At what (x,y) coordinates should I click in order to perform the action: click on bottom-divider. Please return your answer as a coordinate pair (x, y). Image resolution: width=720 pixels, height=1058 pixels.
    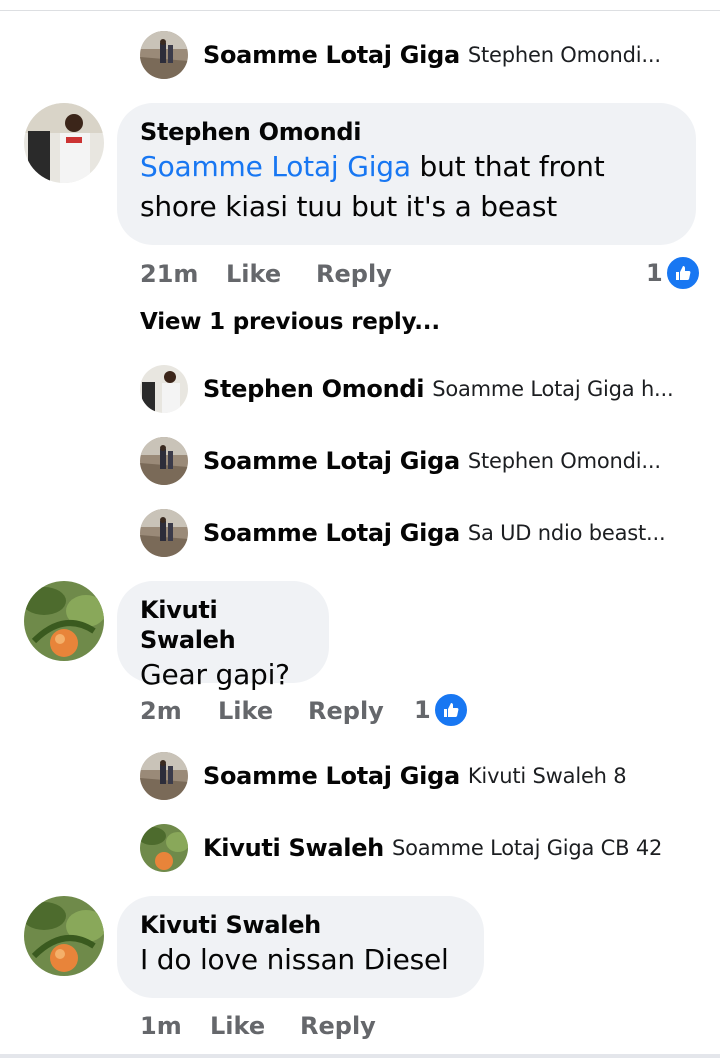
    Looking at the image, I should click on (360, 1056).